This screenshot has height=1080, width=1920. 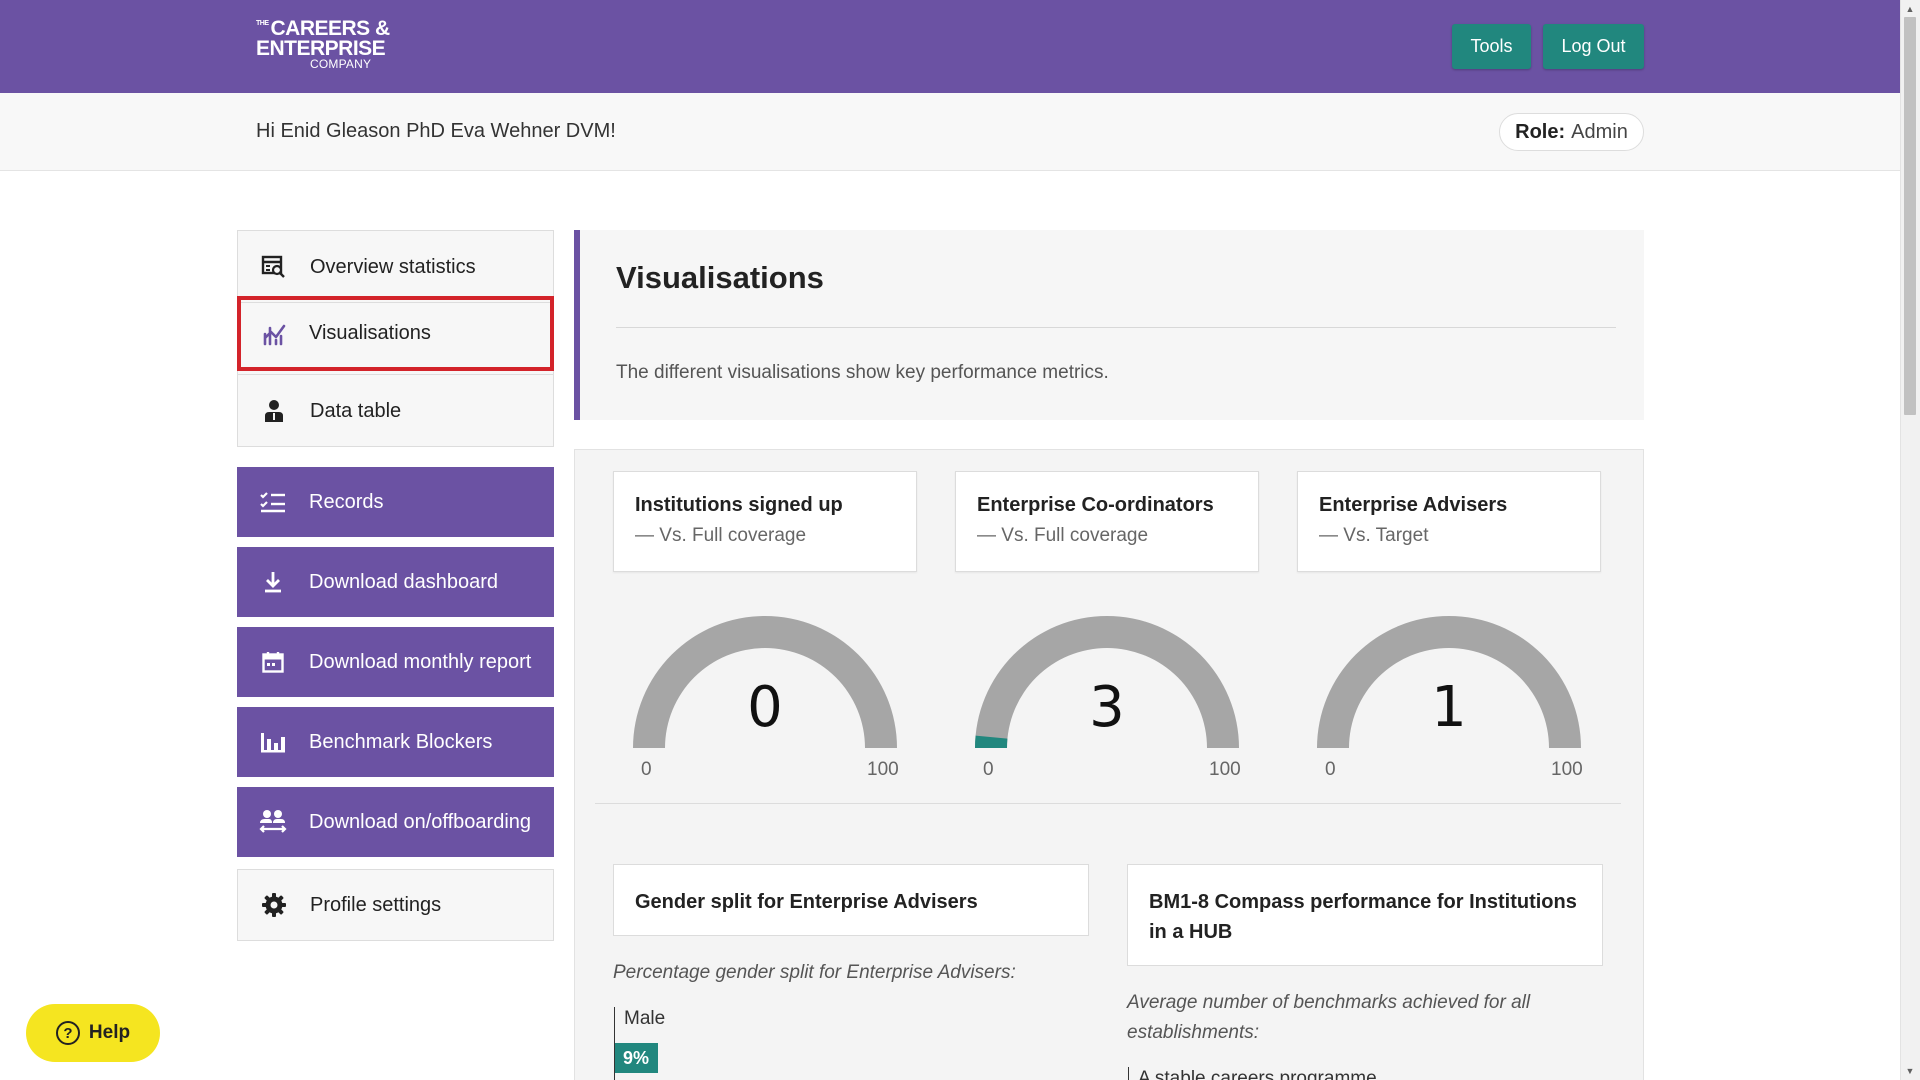 I want to click on scroll-down-arrow-icon: ▼, so click(x=1910, y=1071).